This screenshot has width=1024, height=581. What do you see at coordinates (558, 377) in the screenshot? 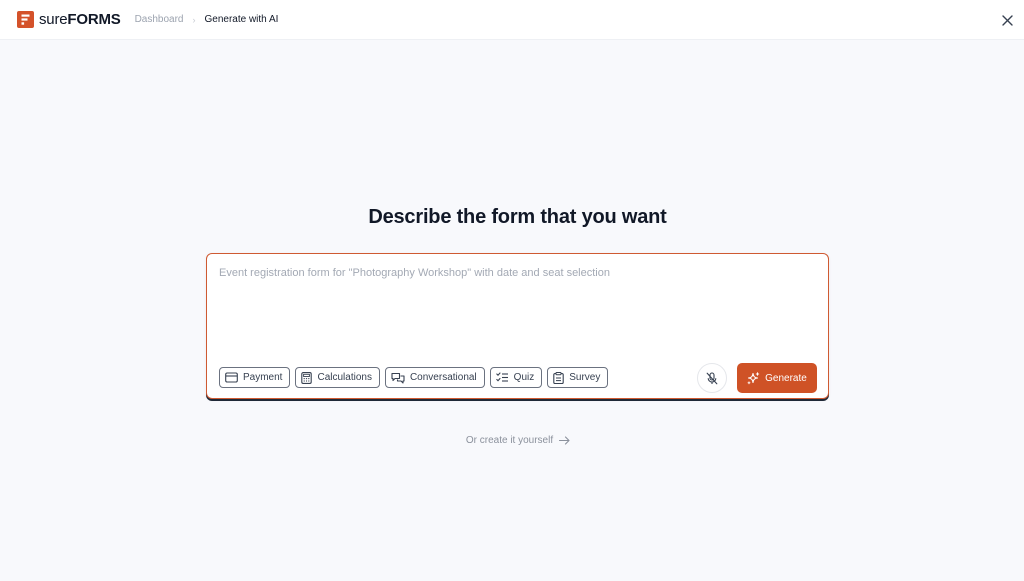
I see `clipboard-icon` at bounding box center [558, 377].